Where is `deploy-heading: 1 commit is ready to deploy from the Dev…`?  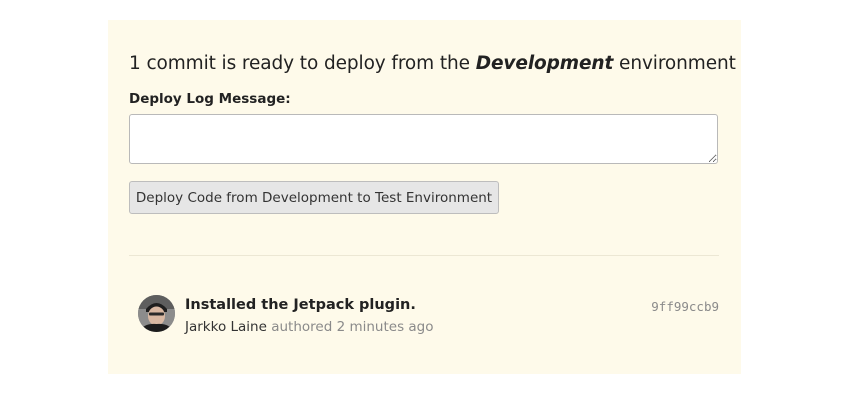 deploy-heading: 1 commit is ready to deploy from the Dev… is located at coordinates (432, 63).